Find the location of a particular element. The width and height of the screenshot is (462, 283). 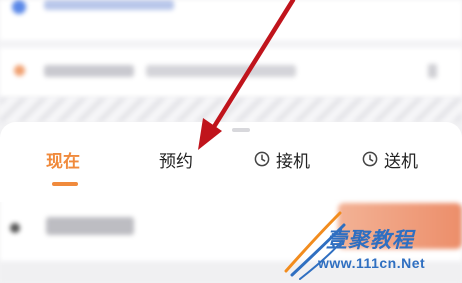

blurred-location-row is located at coordinates (231, 20).